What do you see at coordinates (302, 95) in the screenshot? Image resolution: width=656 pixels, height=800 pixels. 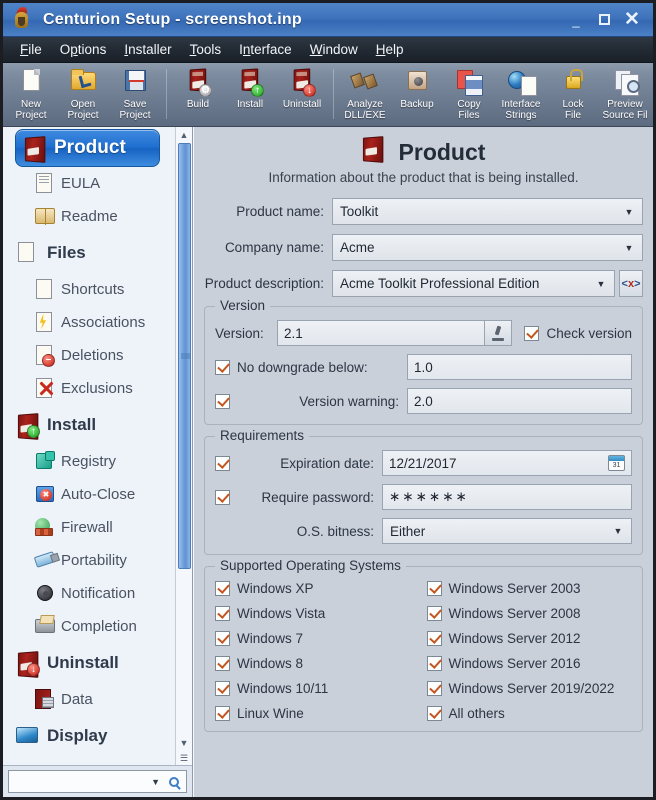 I see `toolbar-uninstall: ↓ Uninstall` at bounding box center [302, 95].